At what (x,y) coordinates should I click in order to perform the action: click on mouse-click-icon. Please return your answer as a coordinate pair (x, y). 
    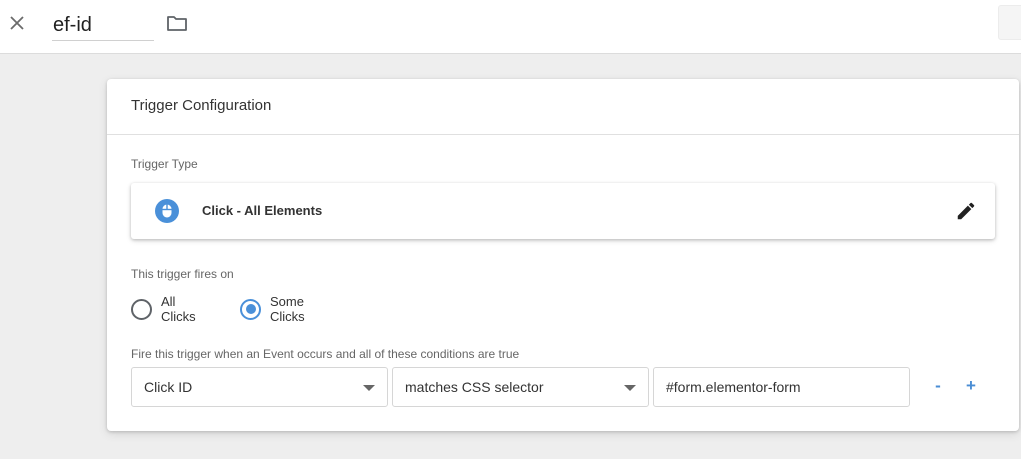
    Looking at the image, I should click on (167, 211).